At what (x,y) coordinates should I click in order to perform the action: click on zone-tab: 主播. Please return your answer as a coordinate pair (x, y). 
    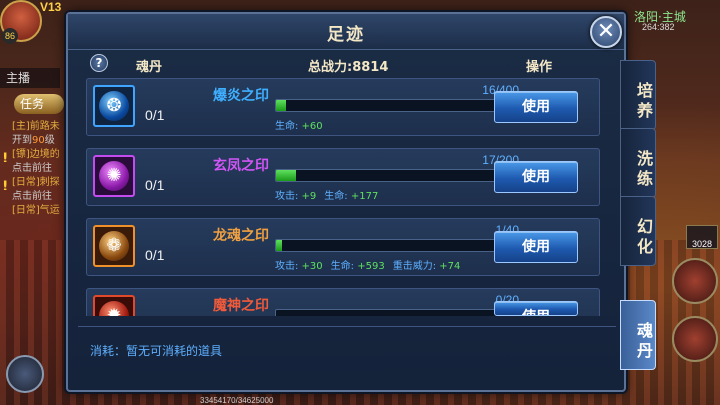
    Looking at the image, I should click on (30, 78).